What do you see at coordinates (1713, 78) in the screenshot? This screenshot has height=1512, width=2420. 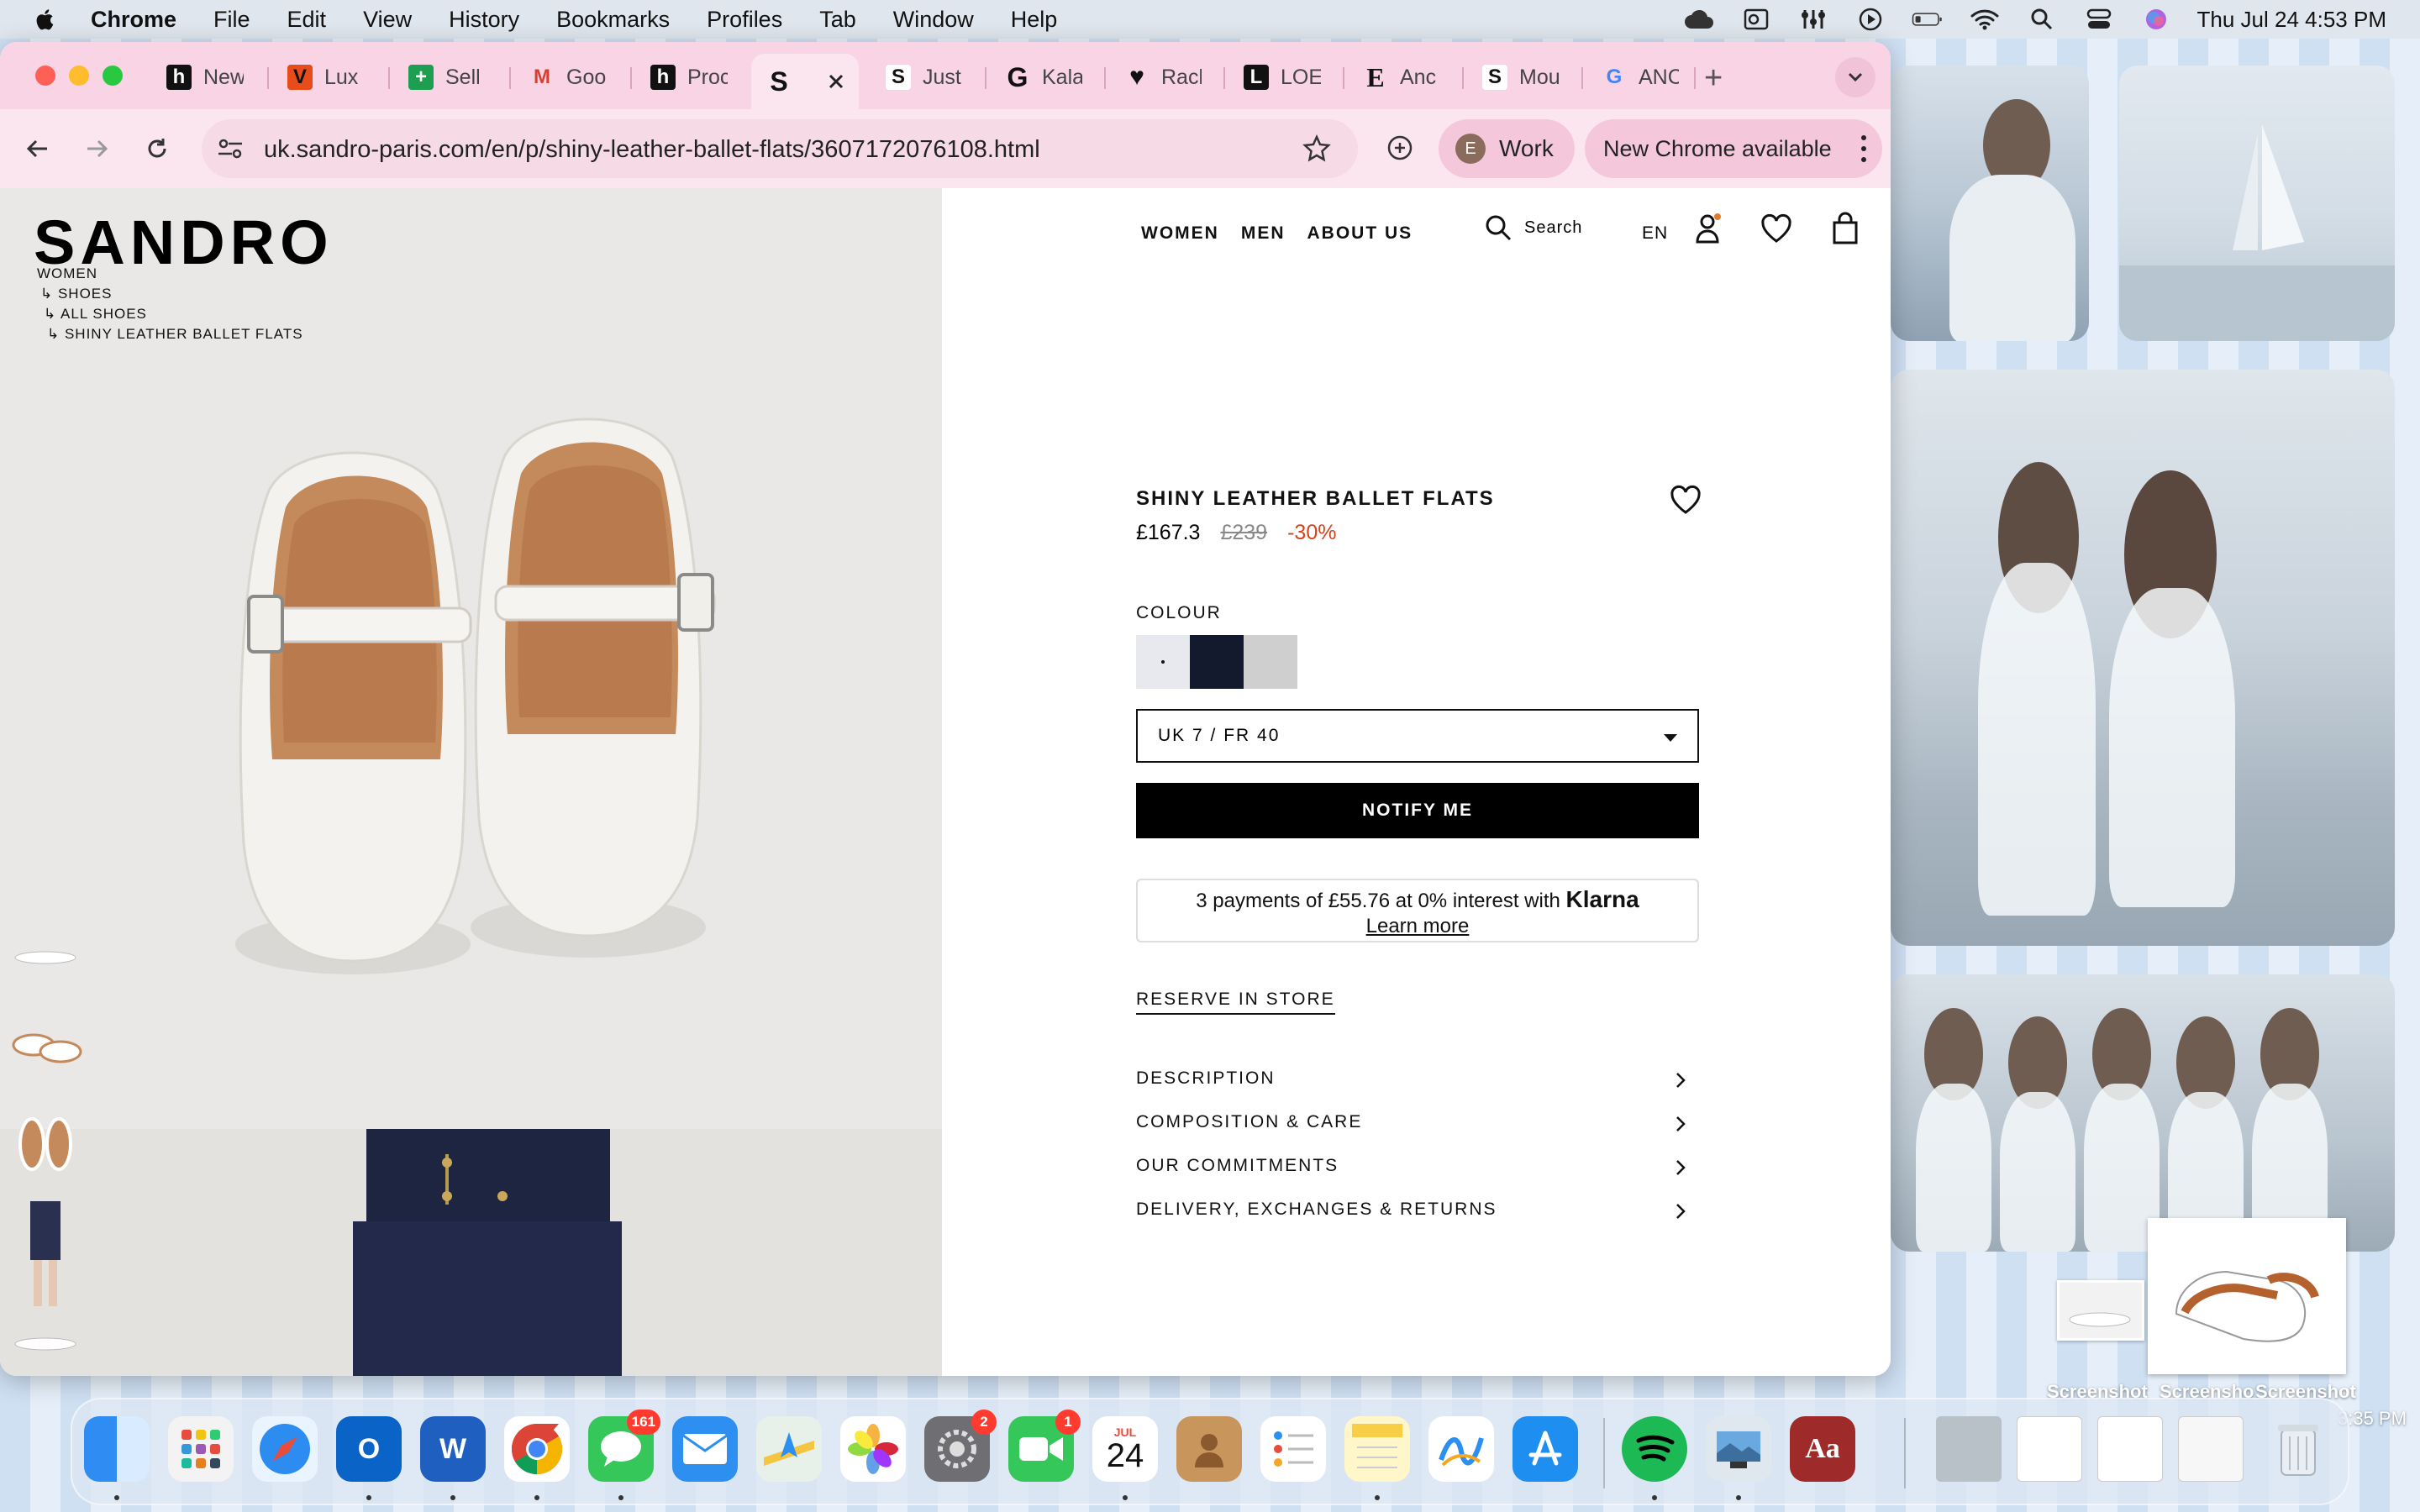 I see `new-tab-button: +` at bounding box center [1713, 78].